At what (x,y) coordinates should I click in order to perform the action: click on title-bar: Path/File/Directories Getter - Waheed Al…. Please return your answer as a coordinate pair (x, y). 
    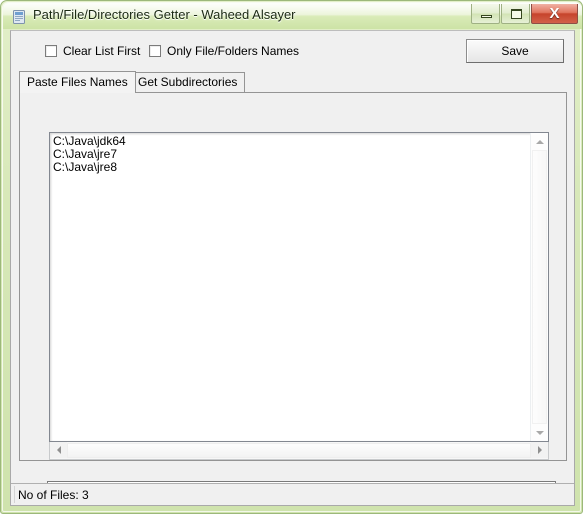
    Looking at the image, I should click on (292, 16).